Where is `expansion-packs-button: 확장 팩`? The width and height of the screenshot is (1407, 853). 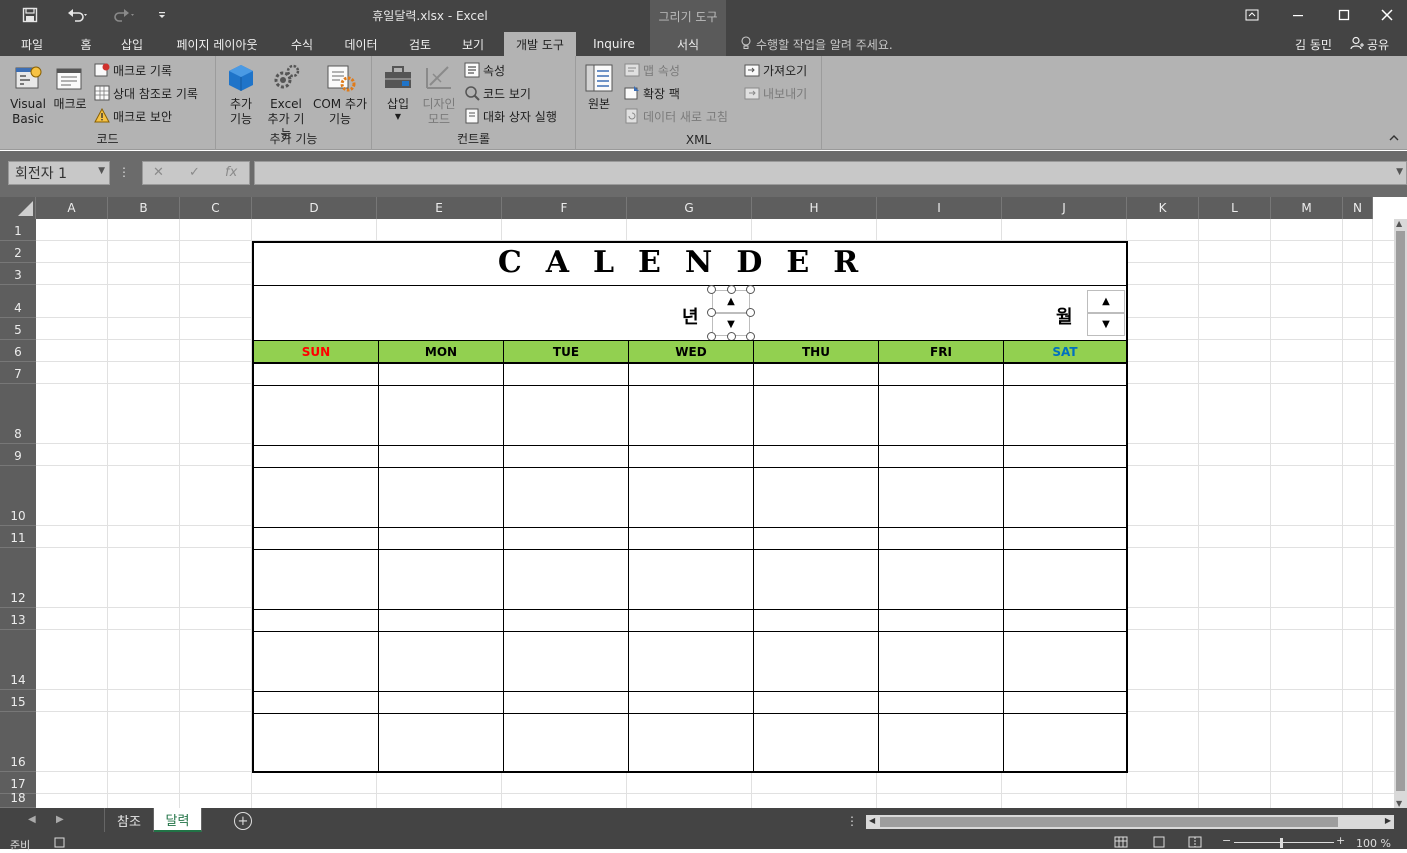 expansion-packs-button: 확장 팩 is located at coordinates (652, 93).